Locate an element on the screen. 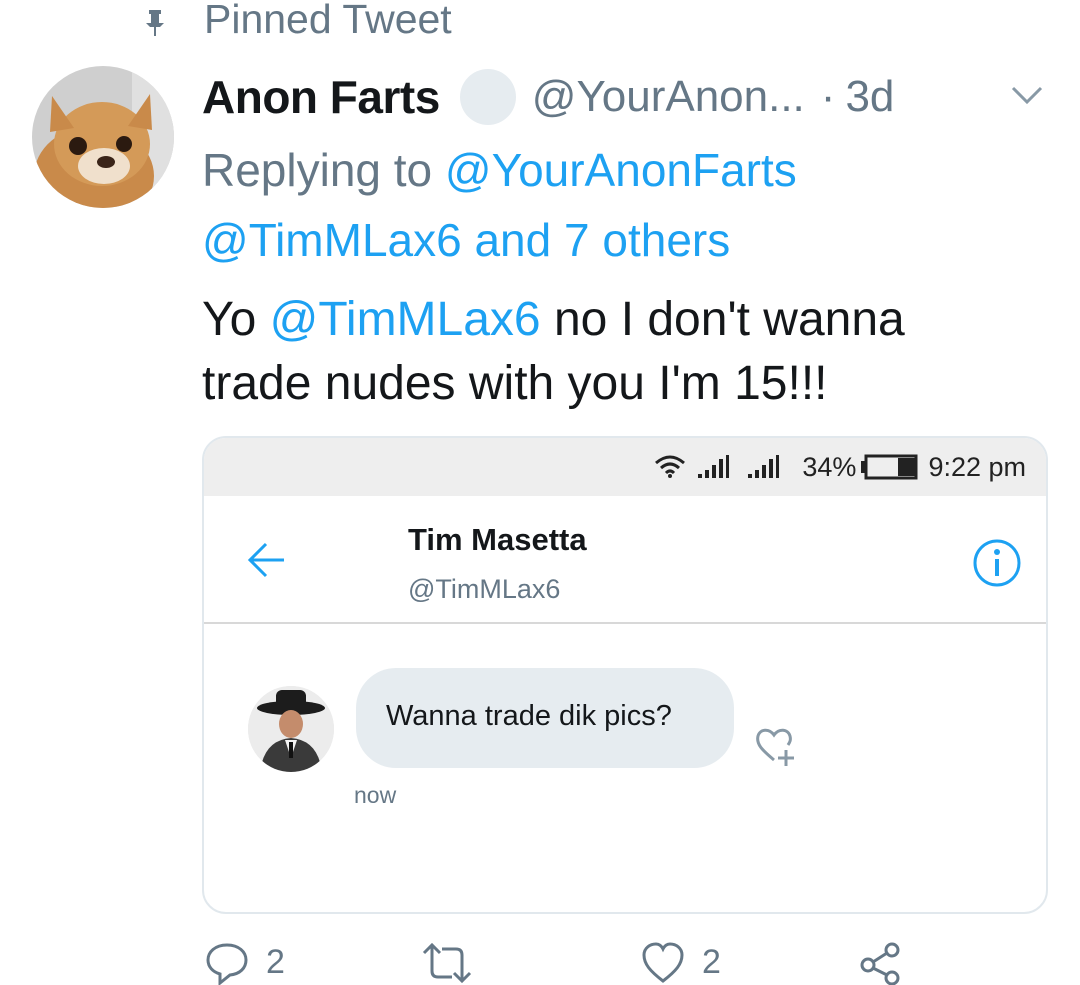 The height and width of the screenshot is (985, 1080). replying-prefix: Replying to is located at coordinates (323, 170).